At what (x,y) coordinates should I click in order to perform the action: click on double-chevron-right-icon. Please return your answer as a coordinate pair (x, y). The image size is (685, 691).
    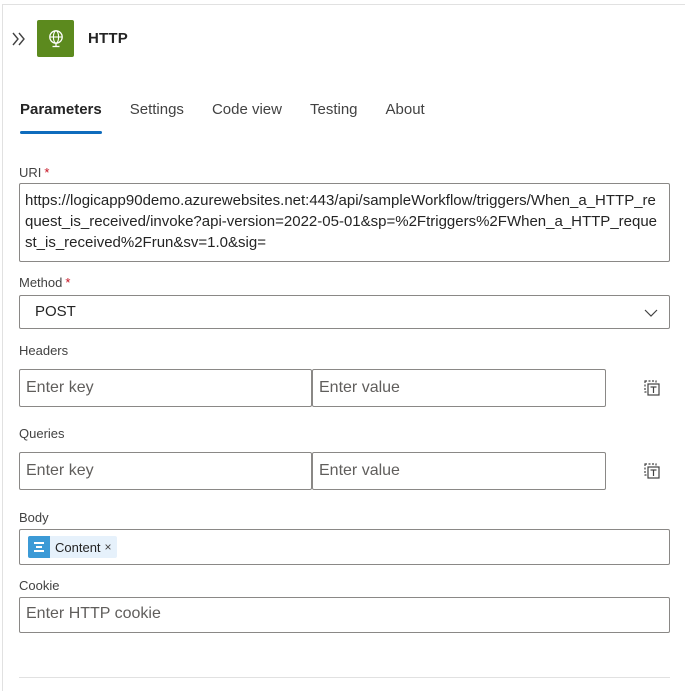
    Looking at the image, I should click on (18, 39).